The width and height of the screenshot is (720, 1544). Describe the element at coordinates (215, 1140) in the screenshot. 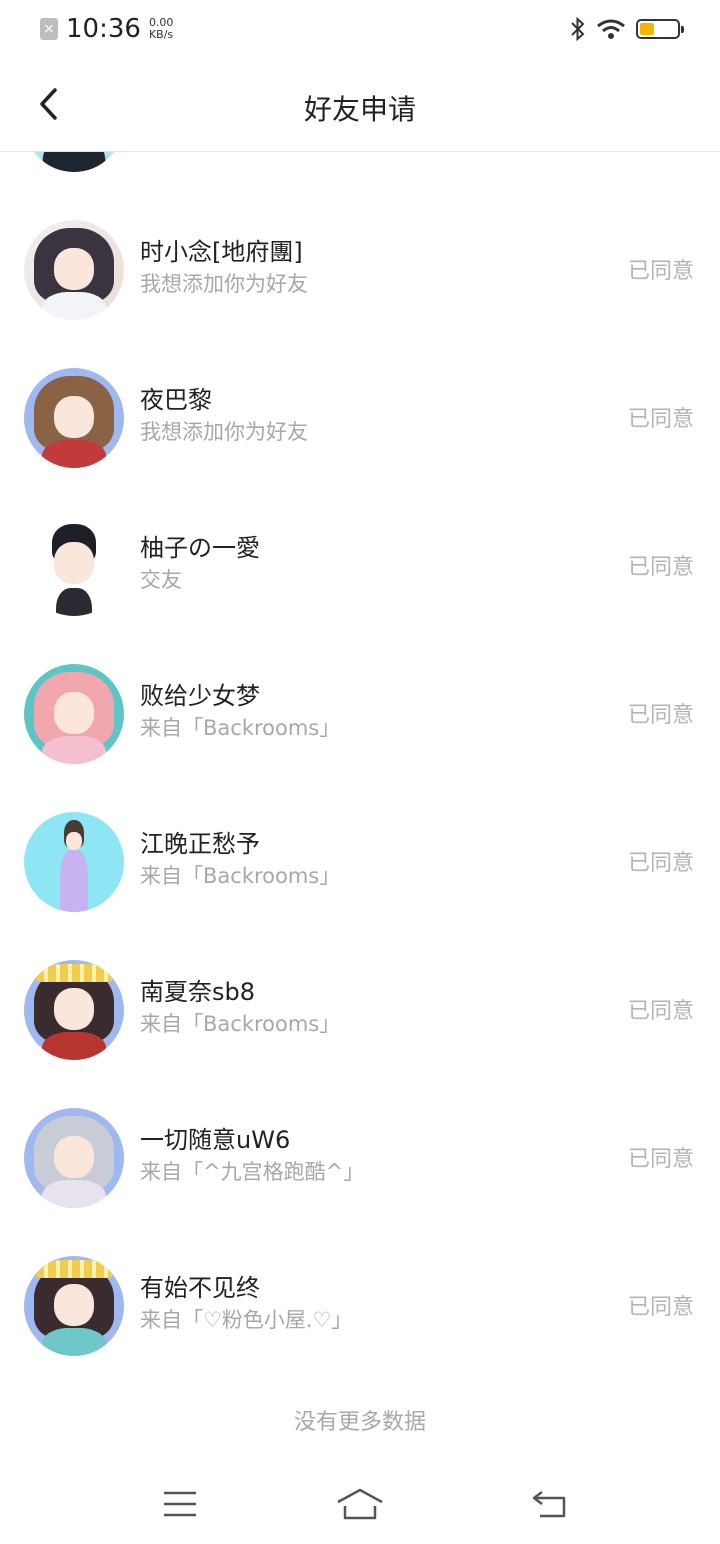

I see `requester-name: 一切随意uW6` at that location.